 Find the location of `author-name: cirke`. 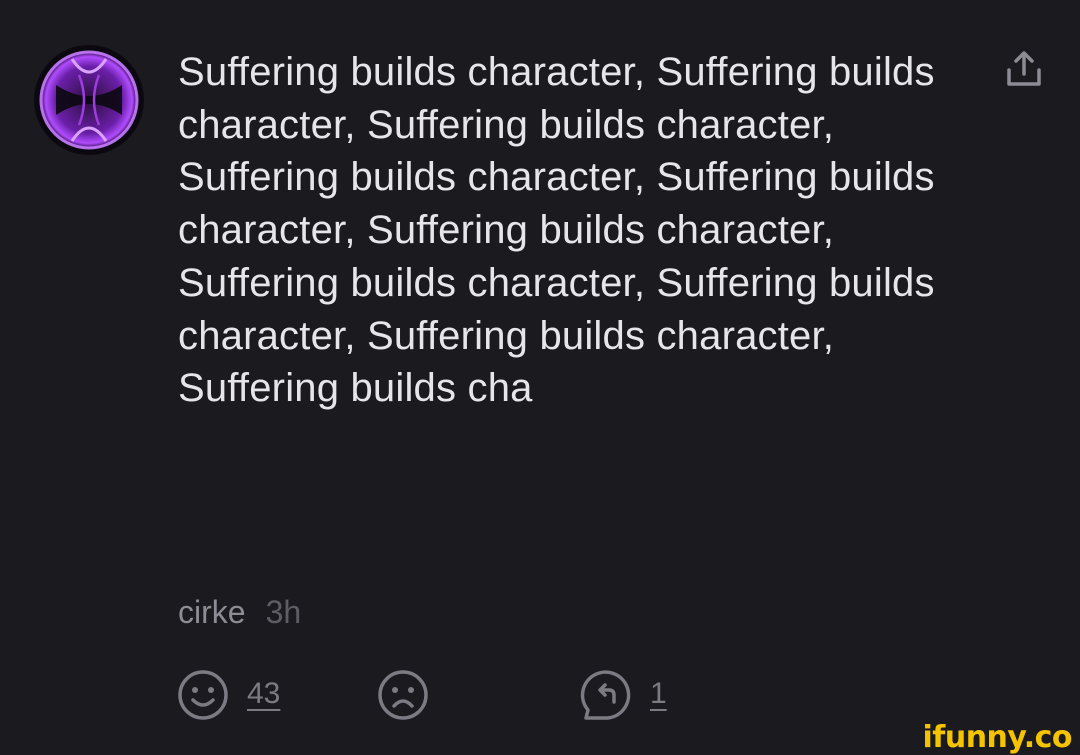

author-name: cirke is located at coordinates (212, 612).